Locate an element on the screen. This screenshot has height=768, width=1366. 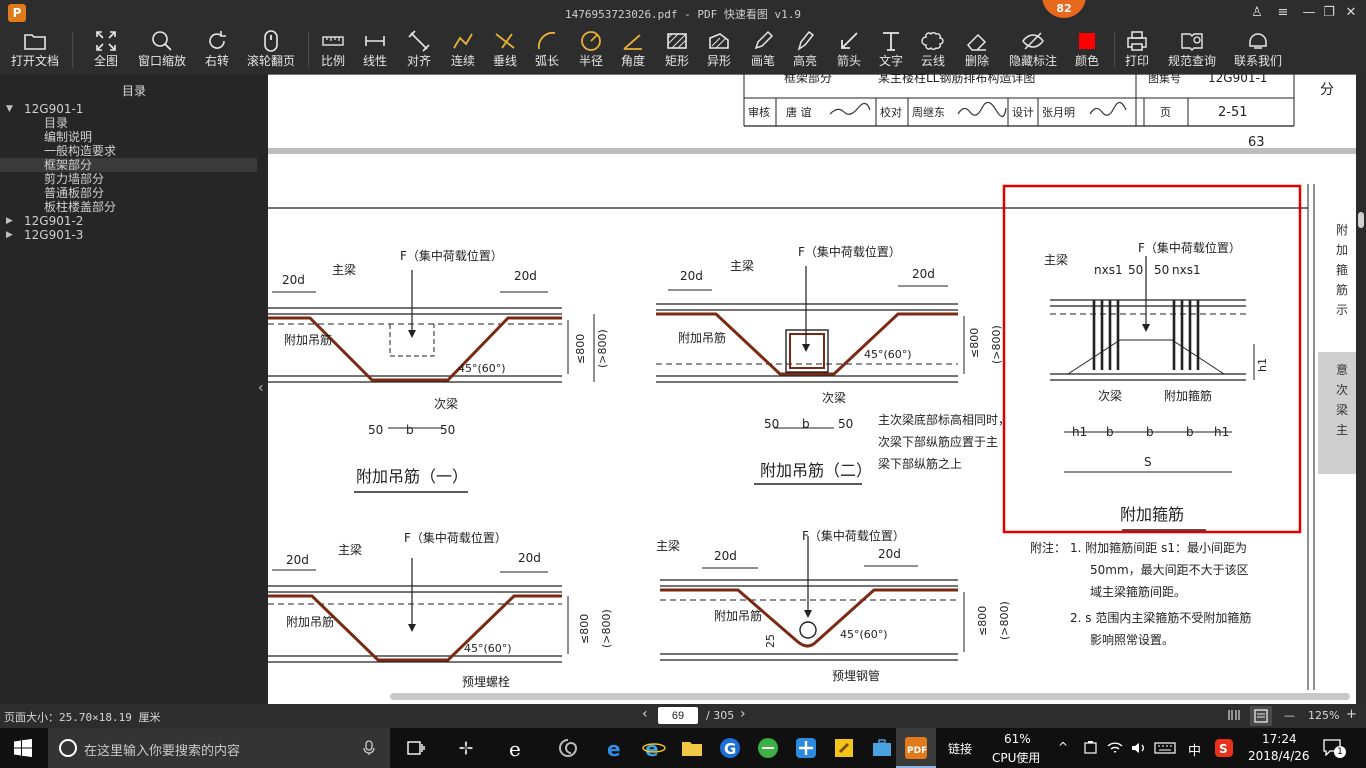
task-view-icon is located at coordinates (416, 748).